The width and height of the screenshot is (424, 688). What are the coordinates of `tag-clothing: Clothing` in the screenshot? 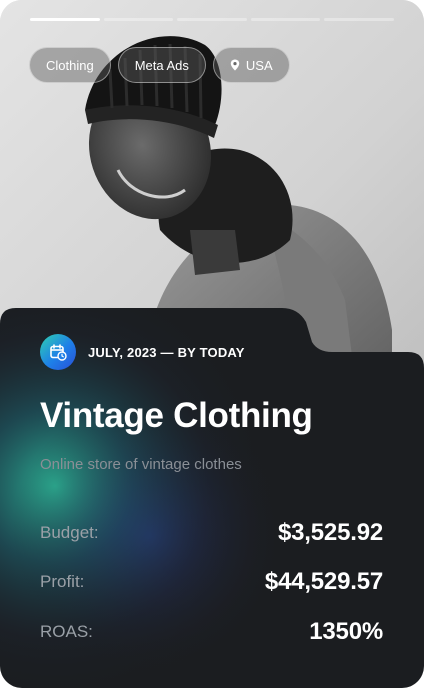 It's located at (70, 65).